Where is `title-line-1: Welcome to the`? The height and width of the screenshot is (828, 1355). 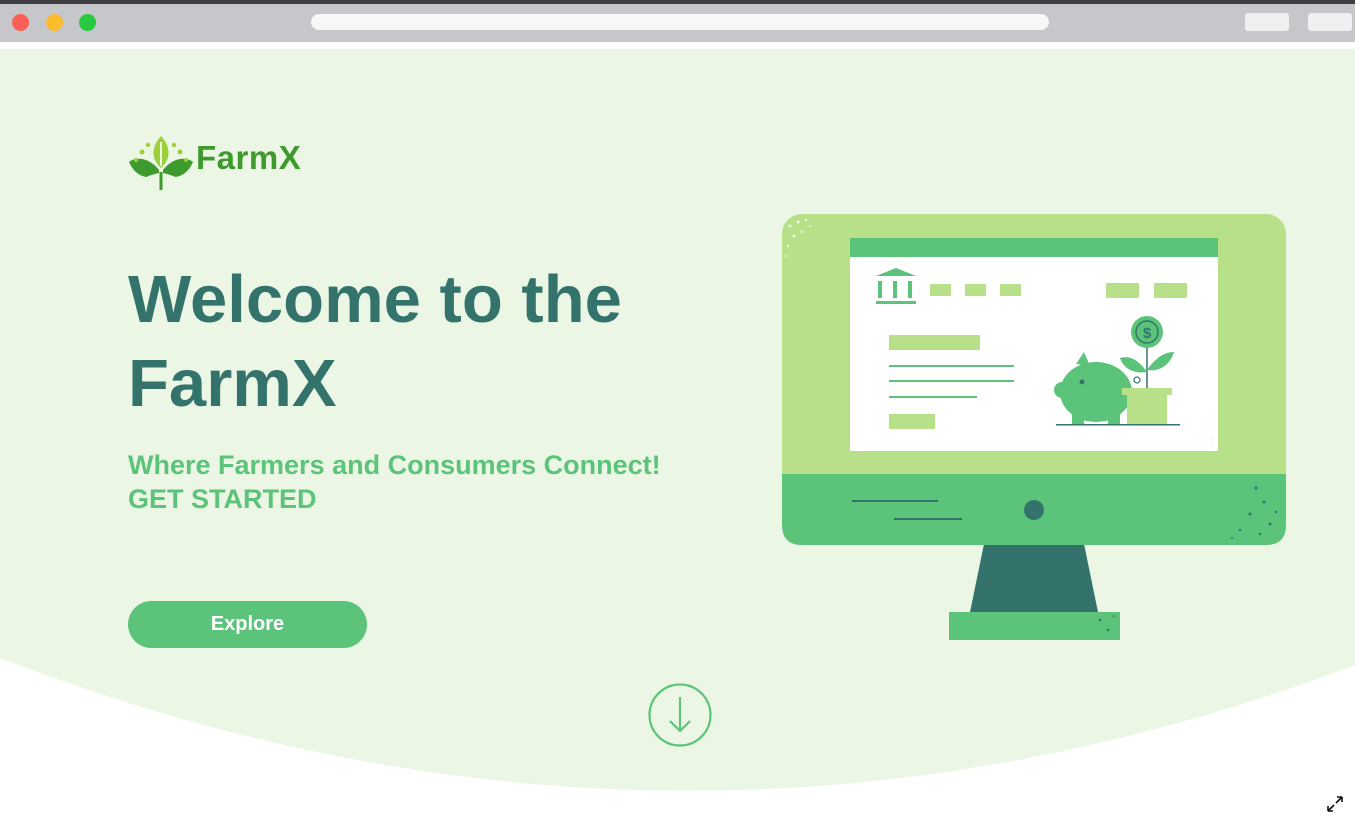
title-line-1: Welcome to the is located at coordinates (375, 299).